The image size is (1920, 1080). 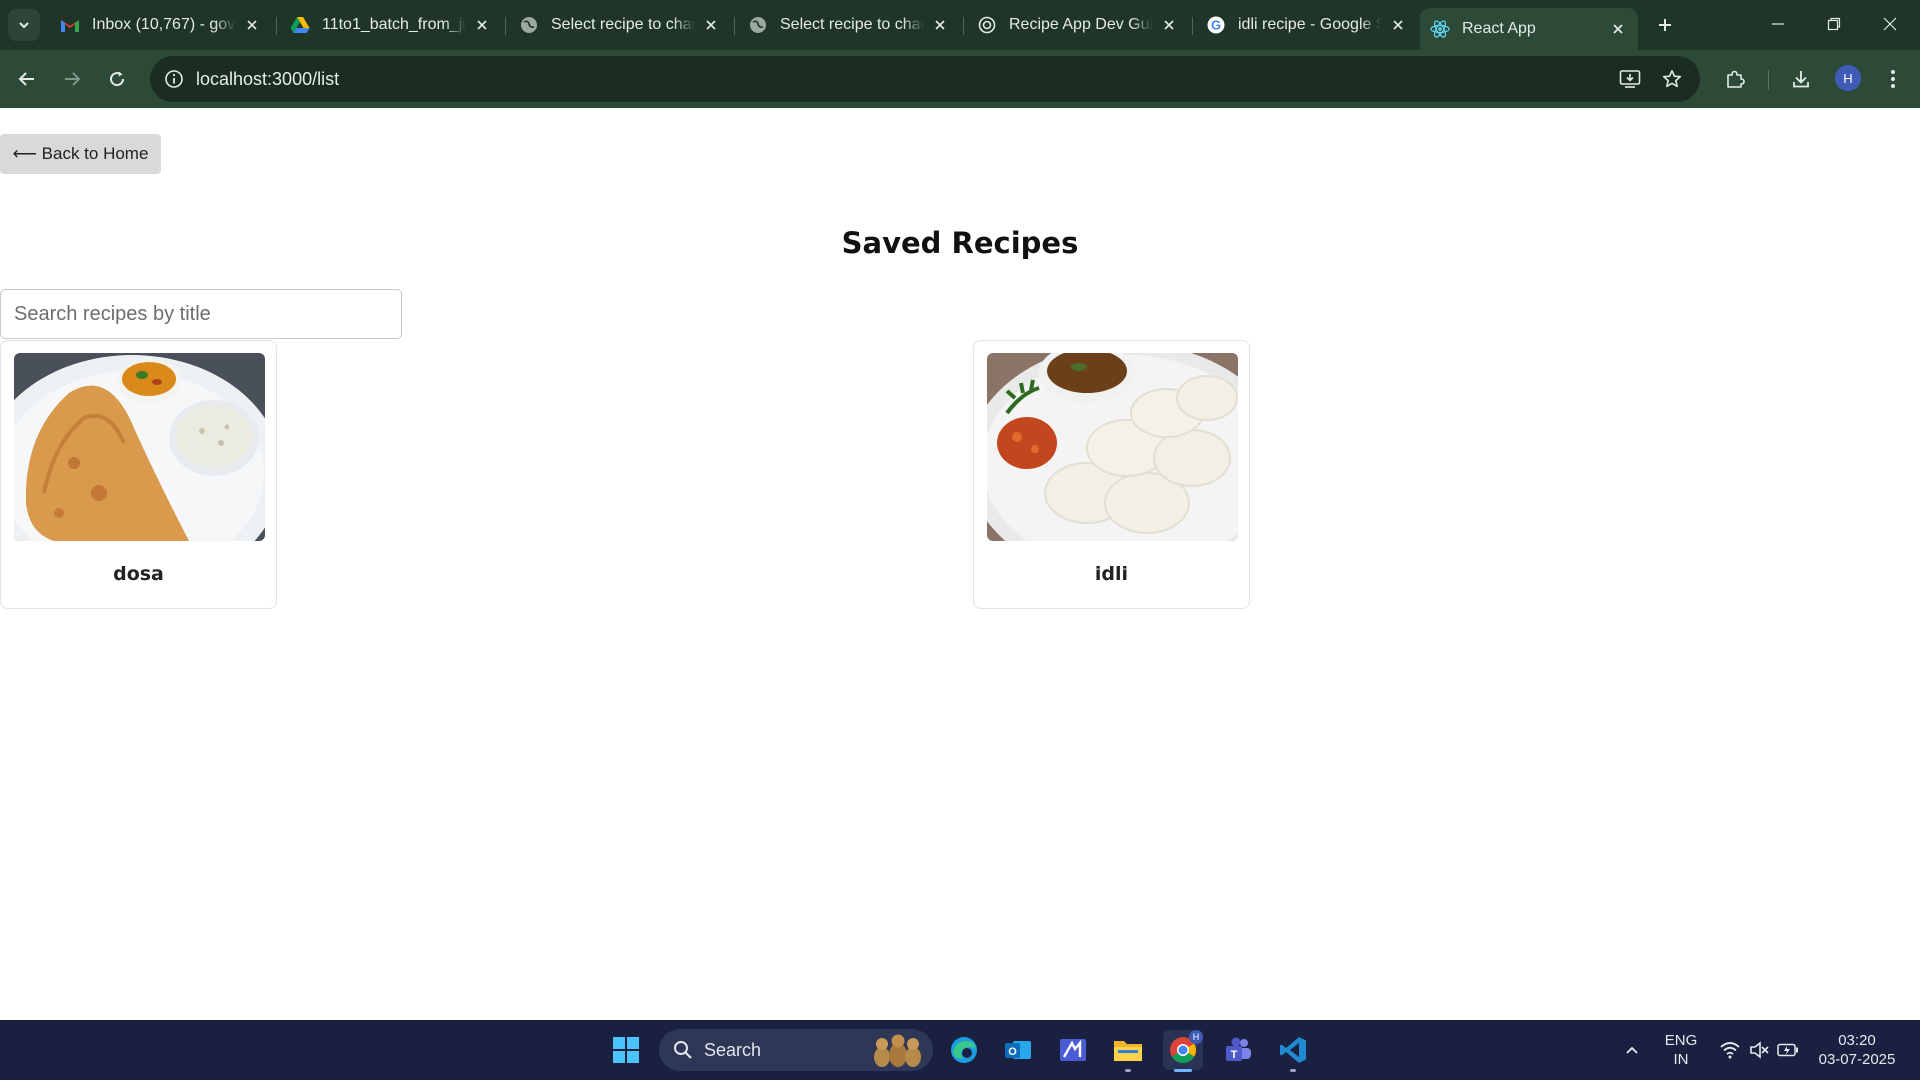 What do you see at coordinates (925, 79) in the screenshot?
I see `address-bar: localhost:3000/list` at bounding box center [925, 79].